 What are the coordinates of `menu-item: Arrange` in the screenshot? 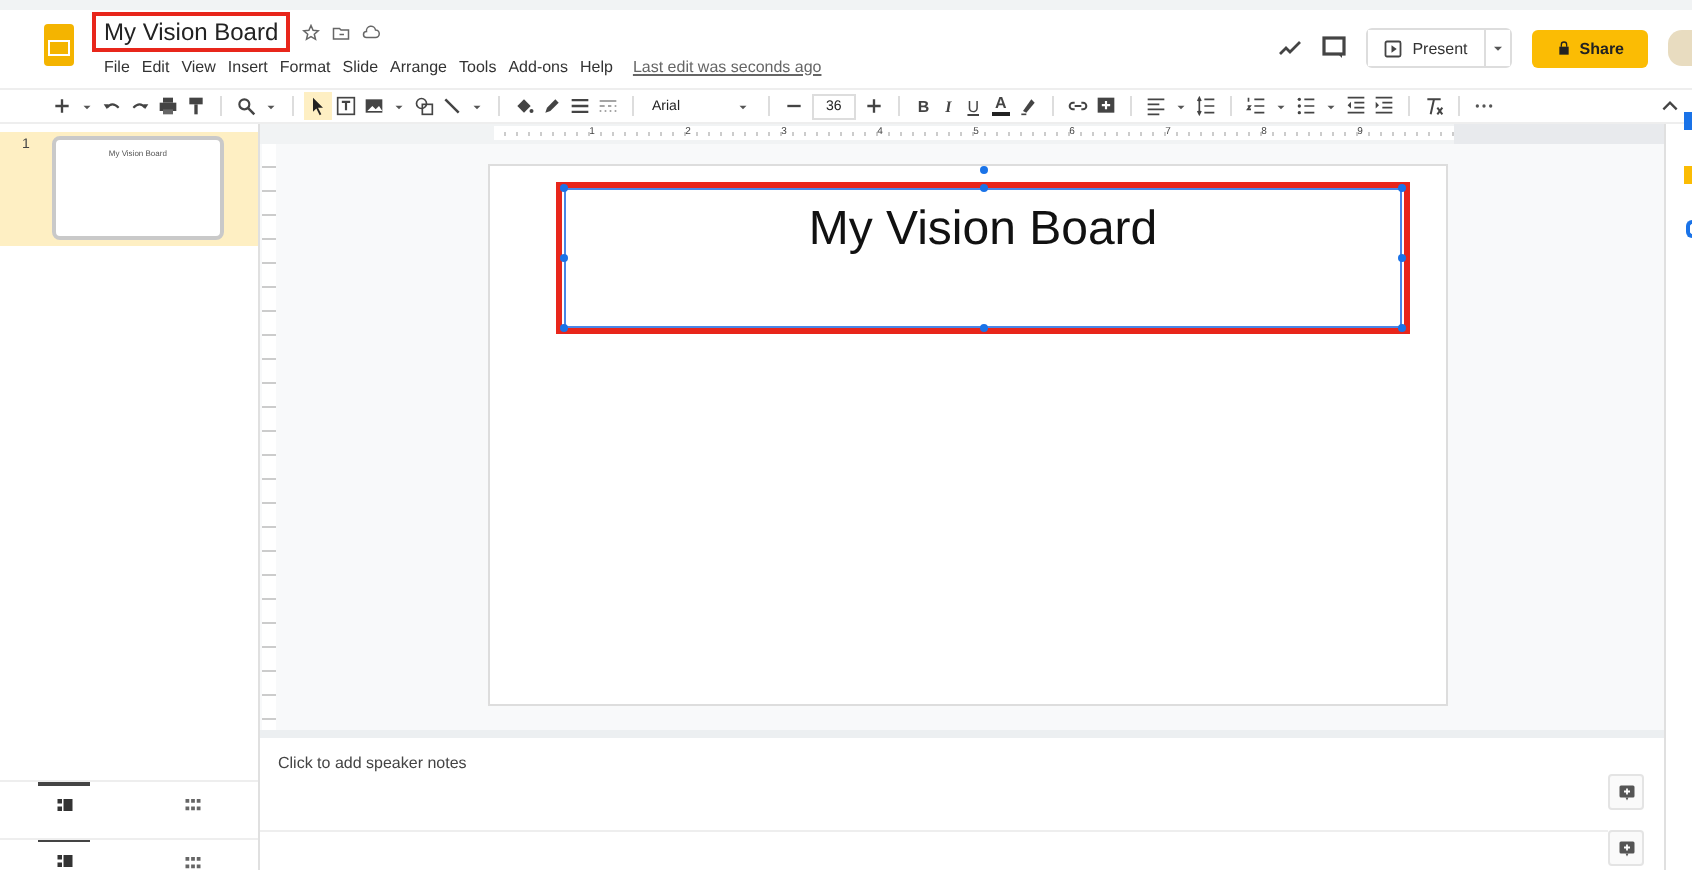 It's located at (419, 66).